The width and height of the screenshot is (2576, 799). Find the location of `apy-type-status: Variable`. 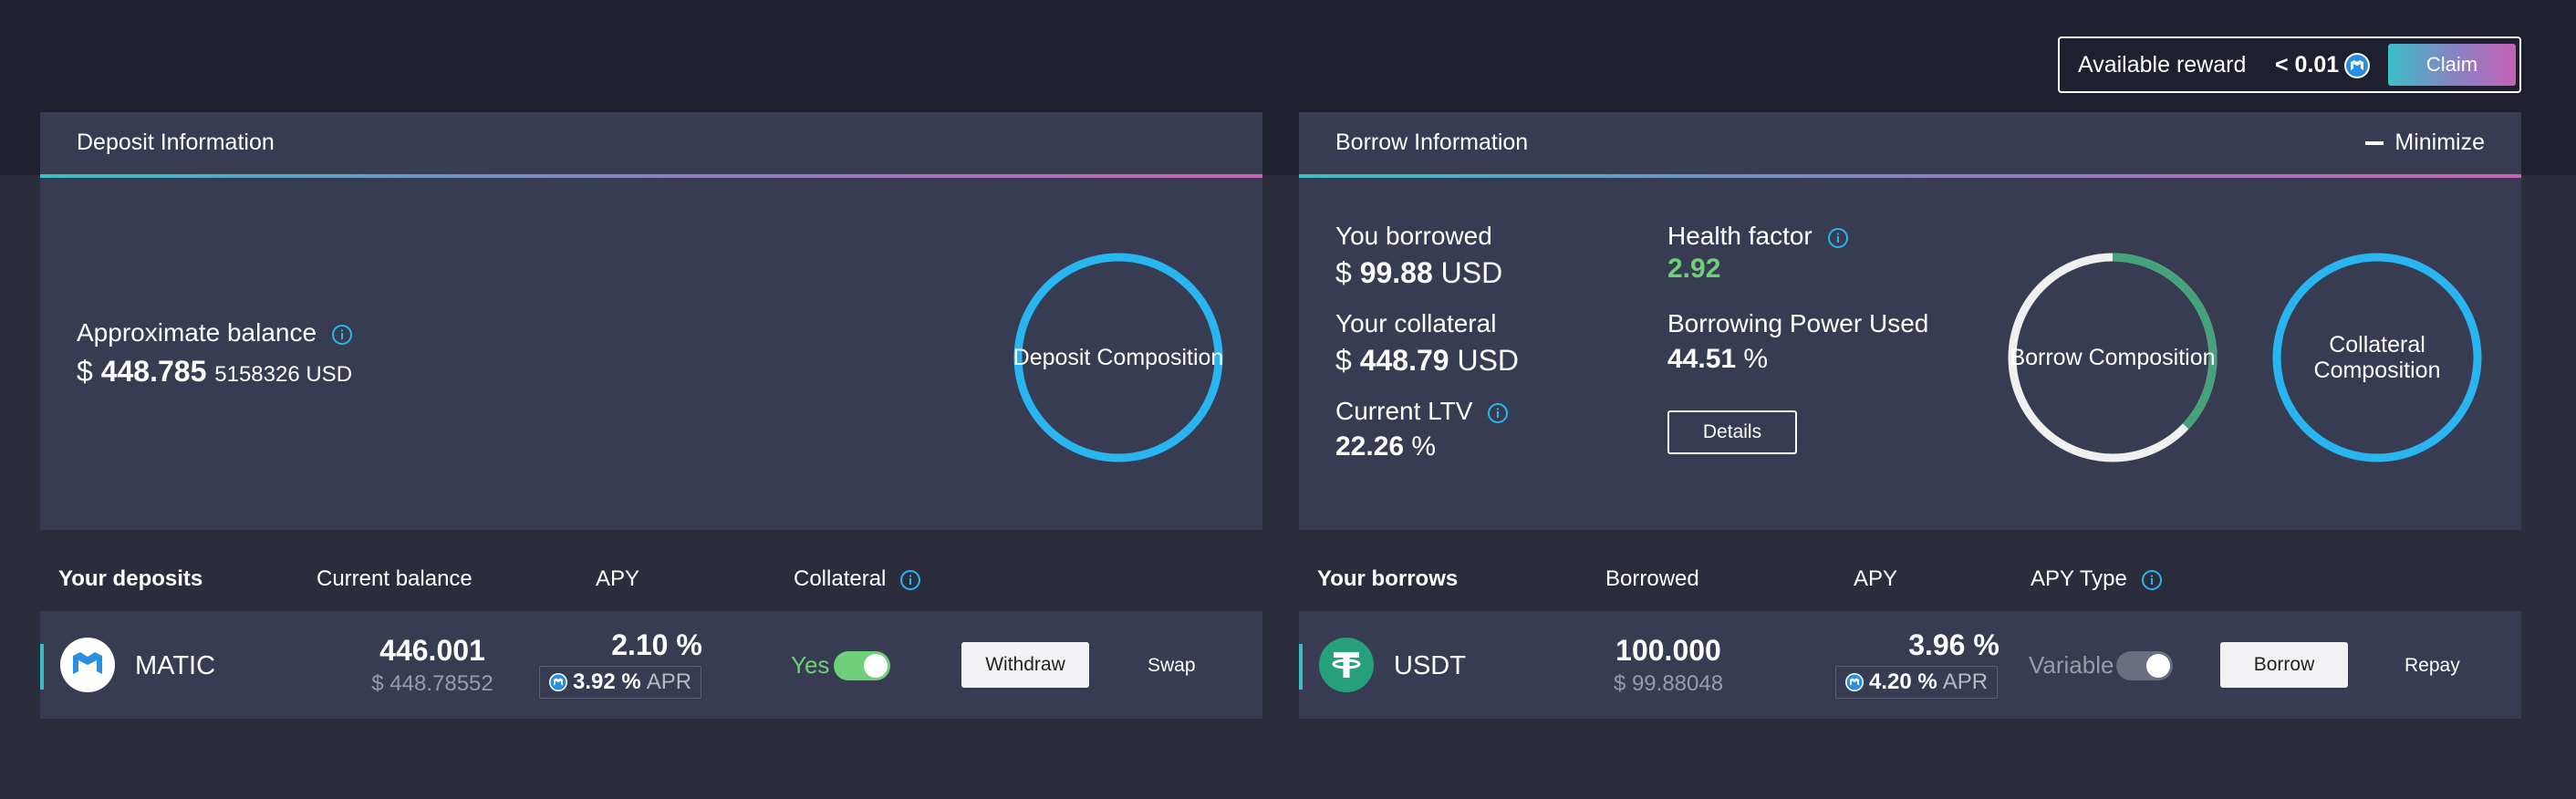

apy-type-status: Variable is located at coordinates (2071, 665).